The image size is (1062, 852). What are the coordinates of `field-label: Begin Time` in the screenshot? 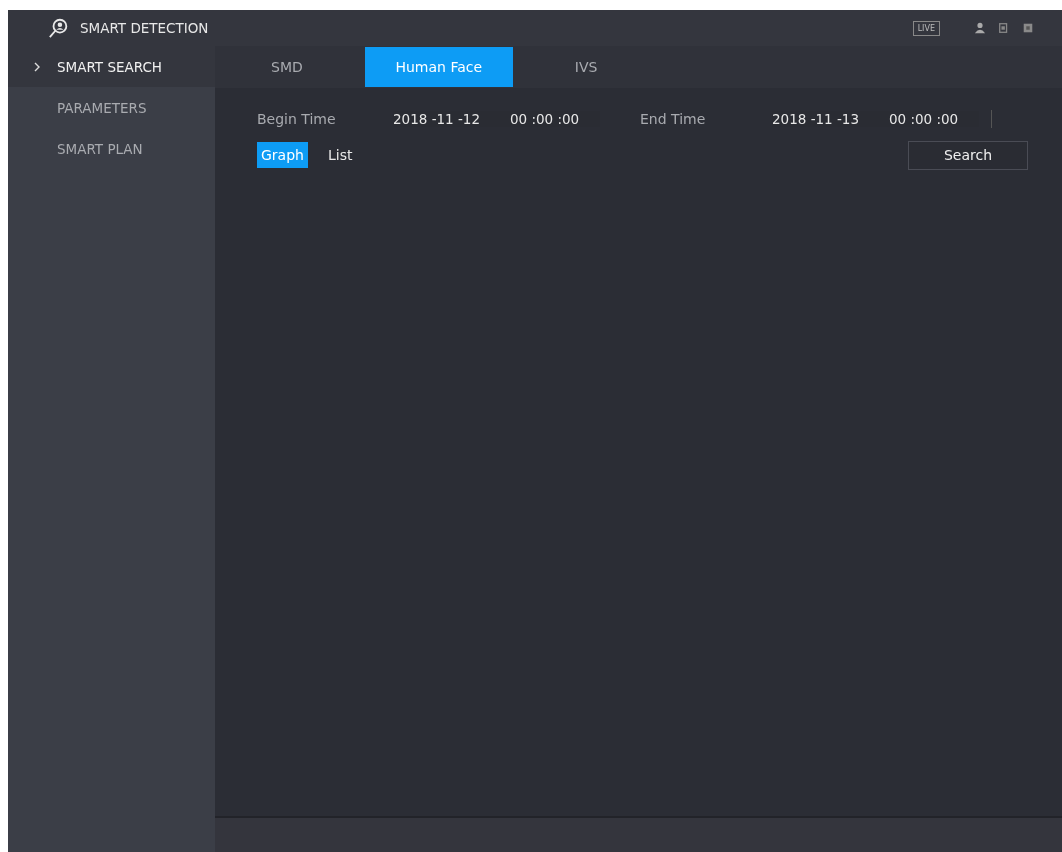 It's located at (297, 119).